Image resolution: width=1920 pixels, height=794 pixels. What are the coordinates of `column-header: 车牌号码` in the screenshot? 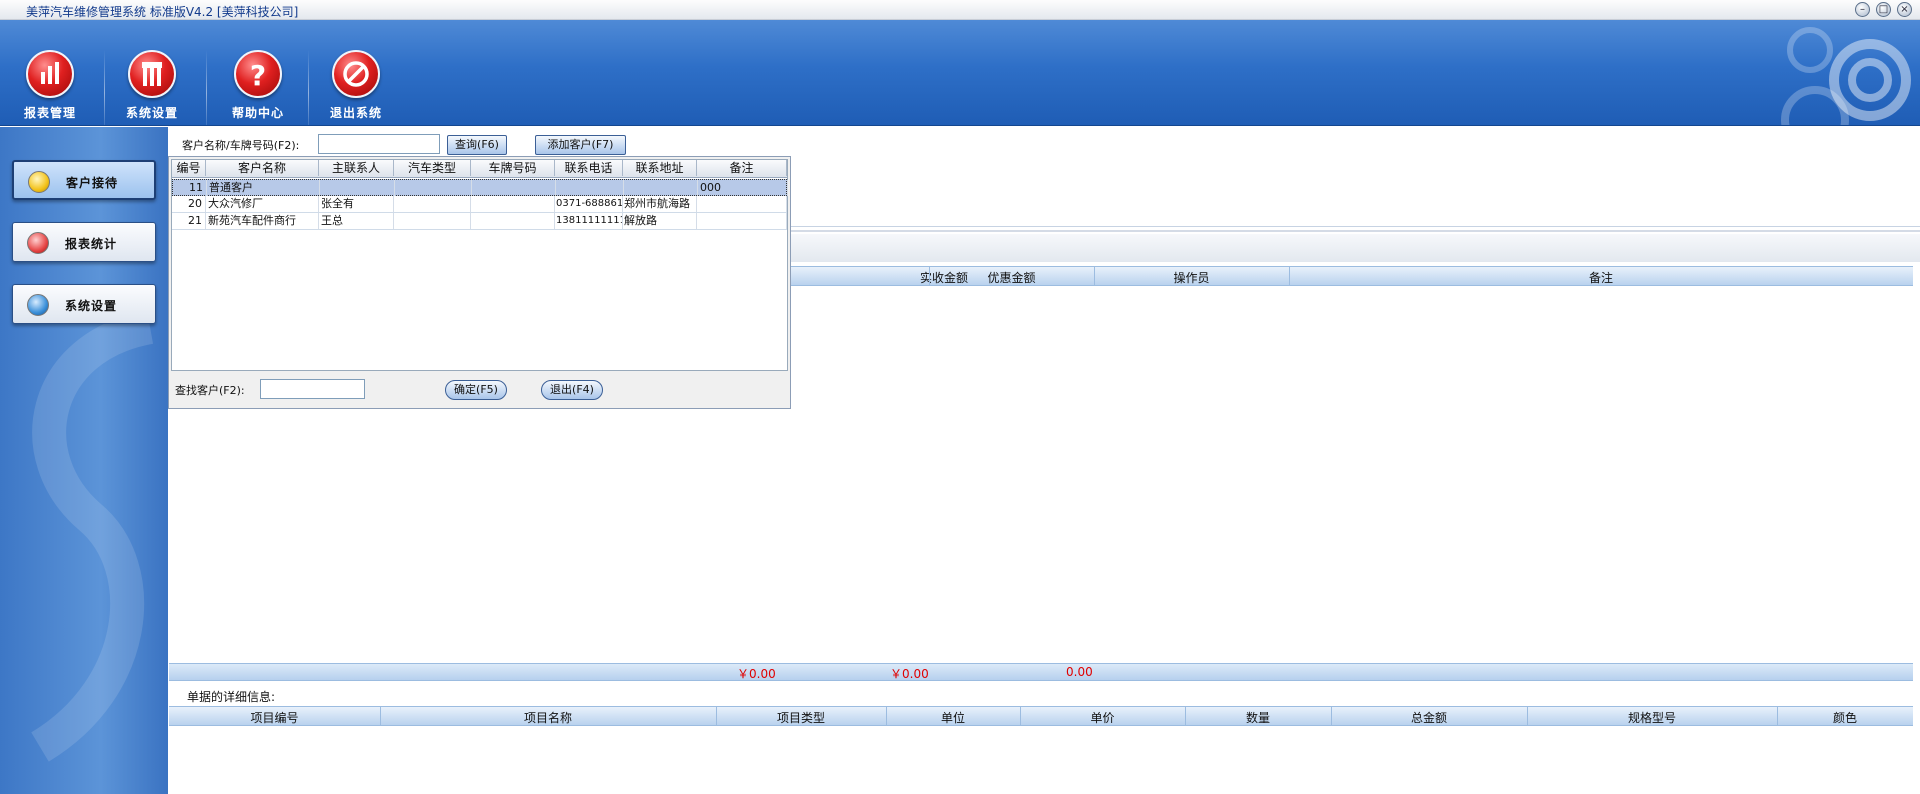 It's located at (513, 168).